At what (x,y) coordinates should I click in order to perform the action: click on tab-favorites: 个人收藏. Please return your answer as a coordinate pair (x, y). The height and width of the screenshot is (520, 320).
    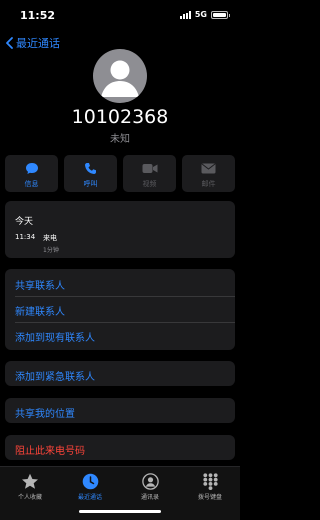
    Looking at the image, I should click on (30, 486).